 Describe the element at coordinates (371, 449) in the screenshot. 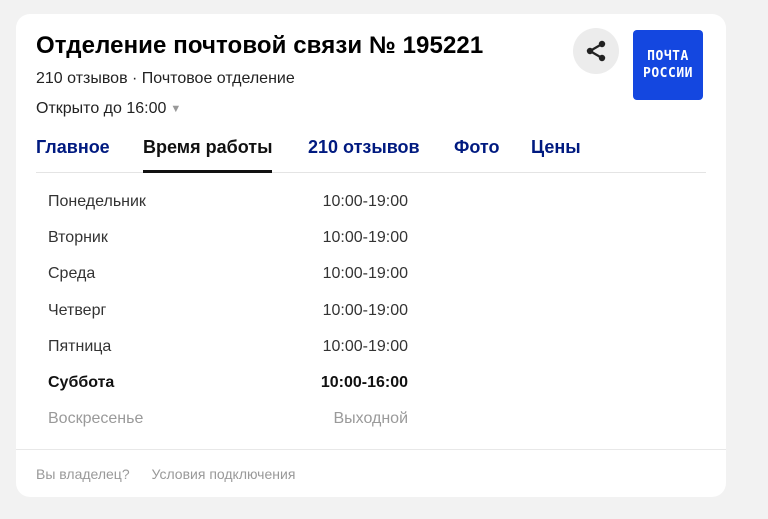

I see `footer-divider` at that location.